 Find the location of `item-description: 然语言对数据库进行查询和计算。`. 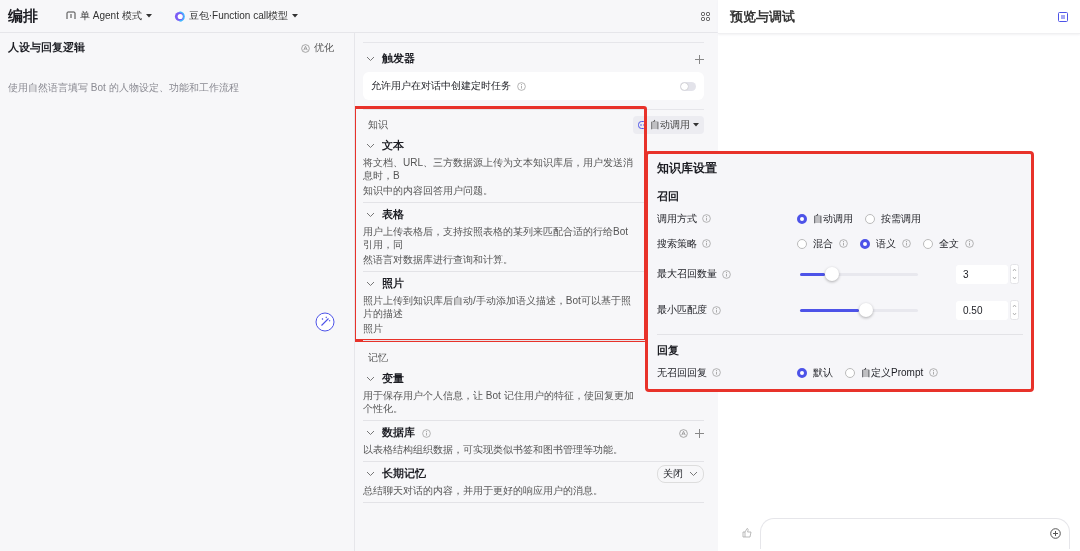

item-description: 然语言对数据库进行查询和计算。 is located at coordinates (438, 259).